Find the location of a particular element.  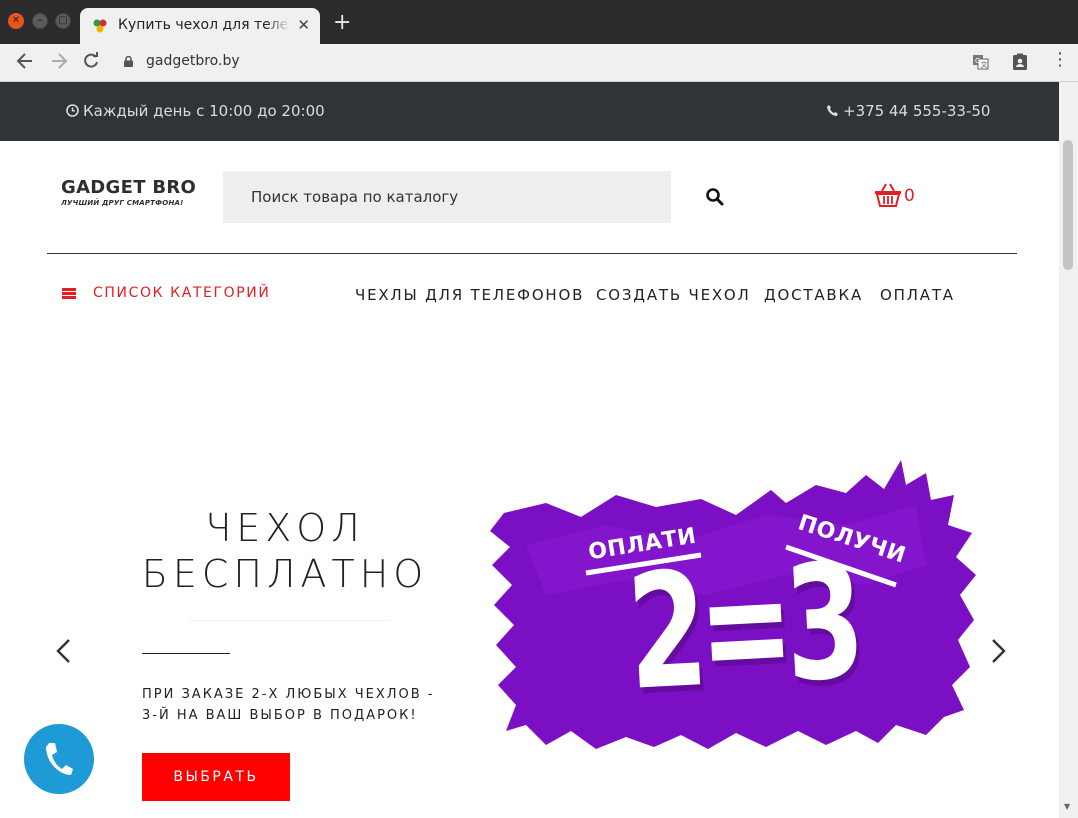

extension-icon is located at coordinates (1020, 62).